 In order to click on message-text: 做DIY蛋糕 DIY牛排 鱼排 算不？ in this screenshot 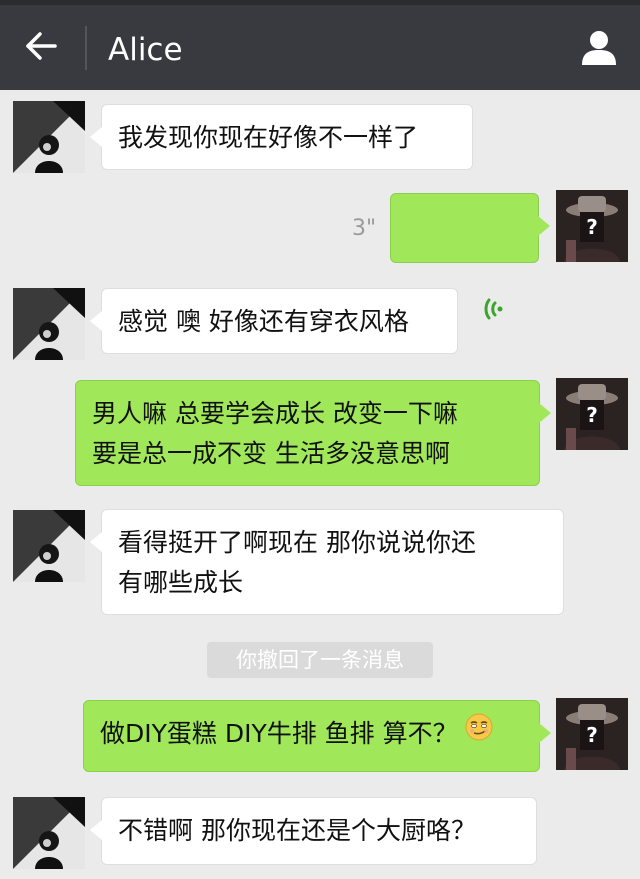, I will do `click(279, 733)`.